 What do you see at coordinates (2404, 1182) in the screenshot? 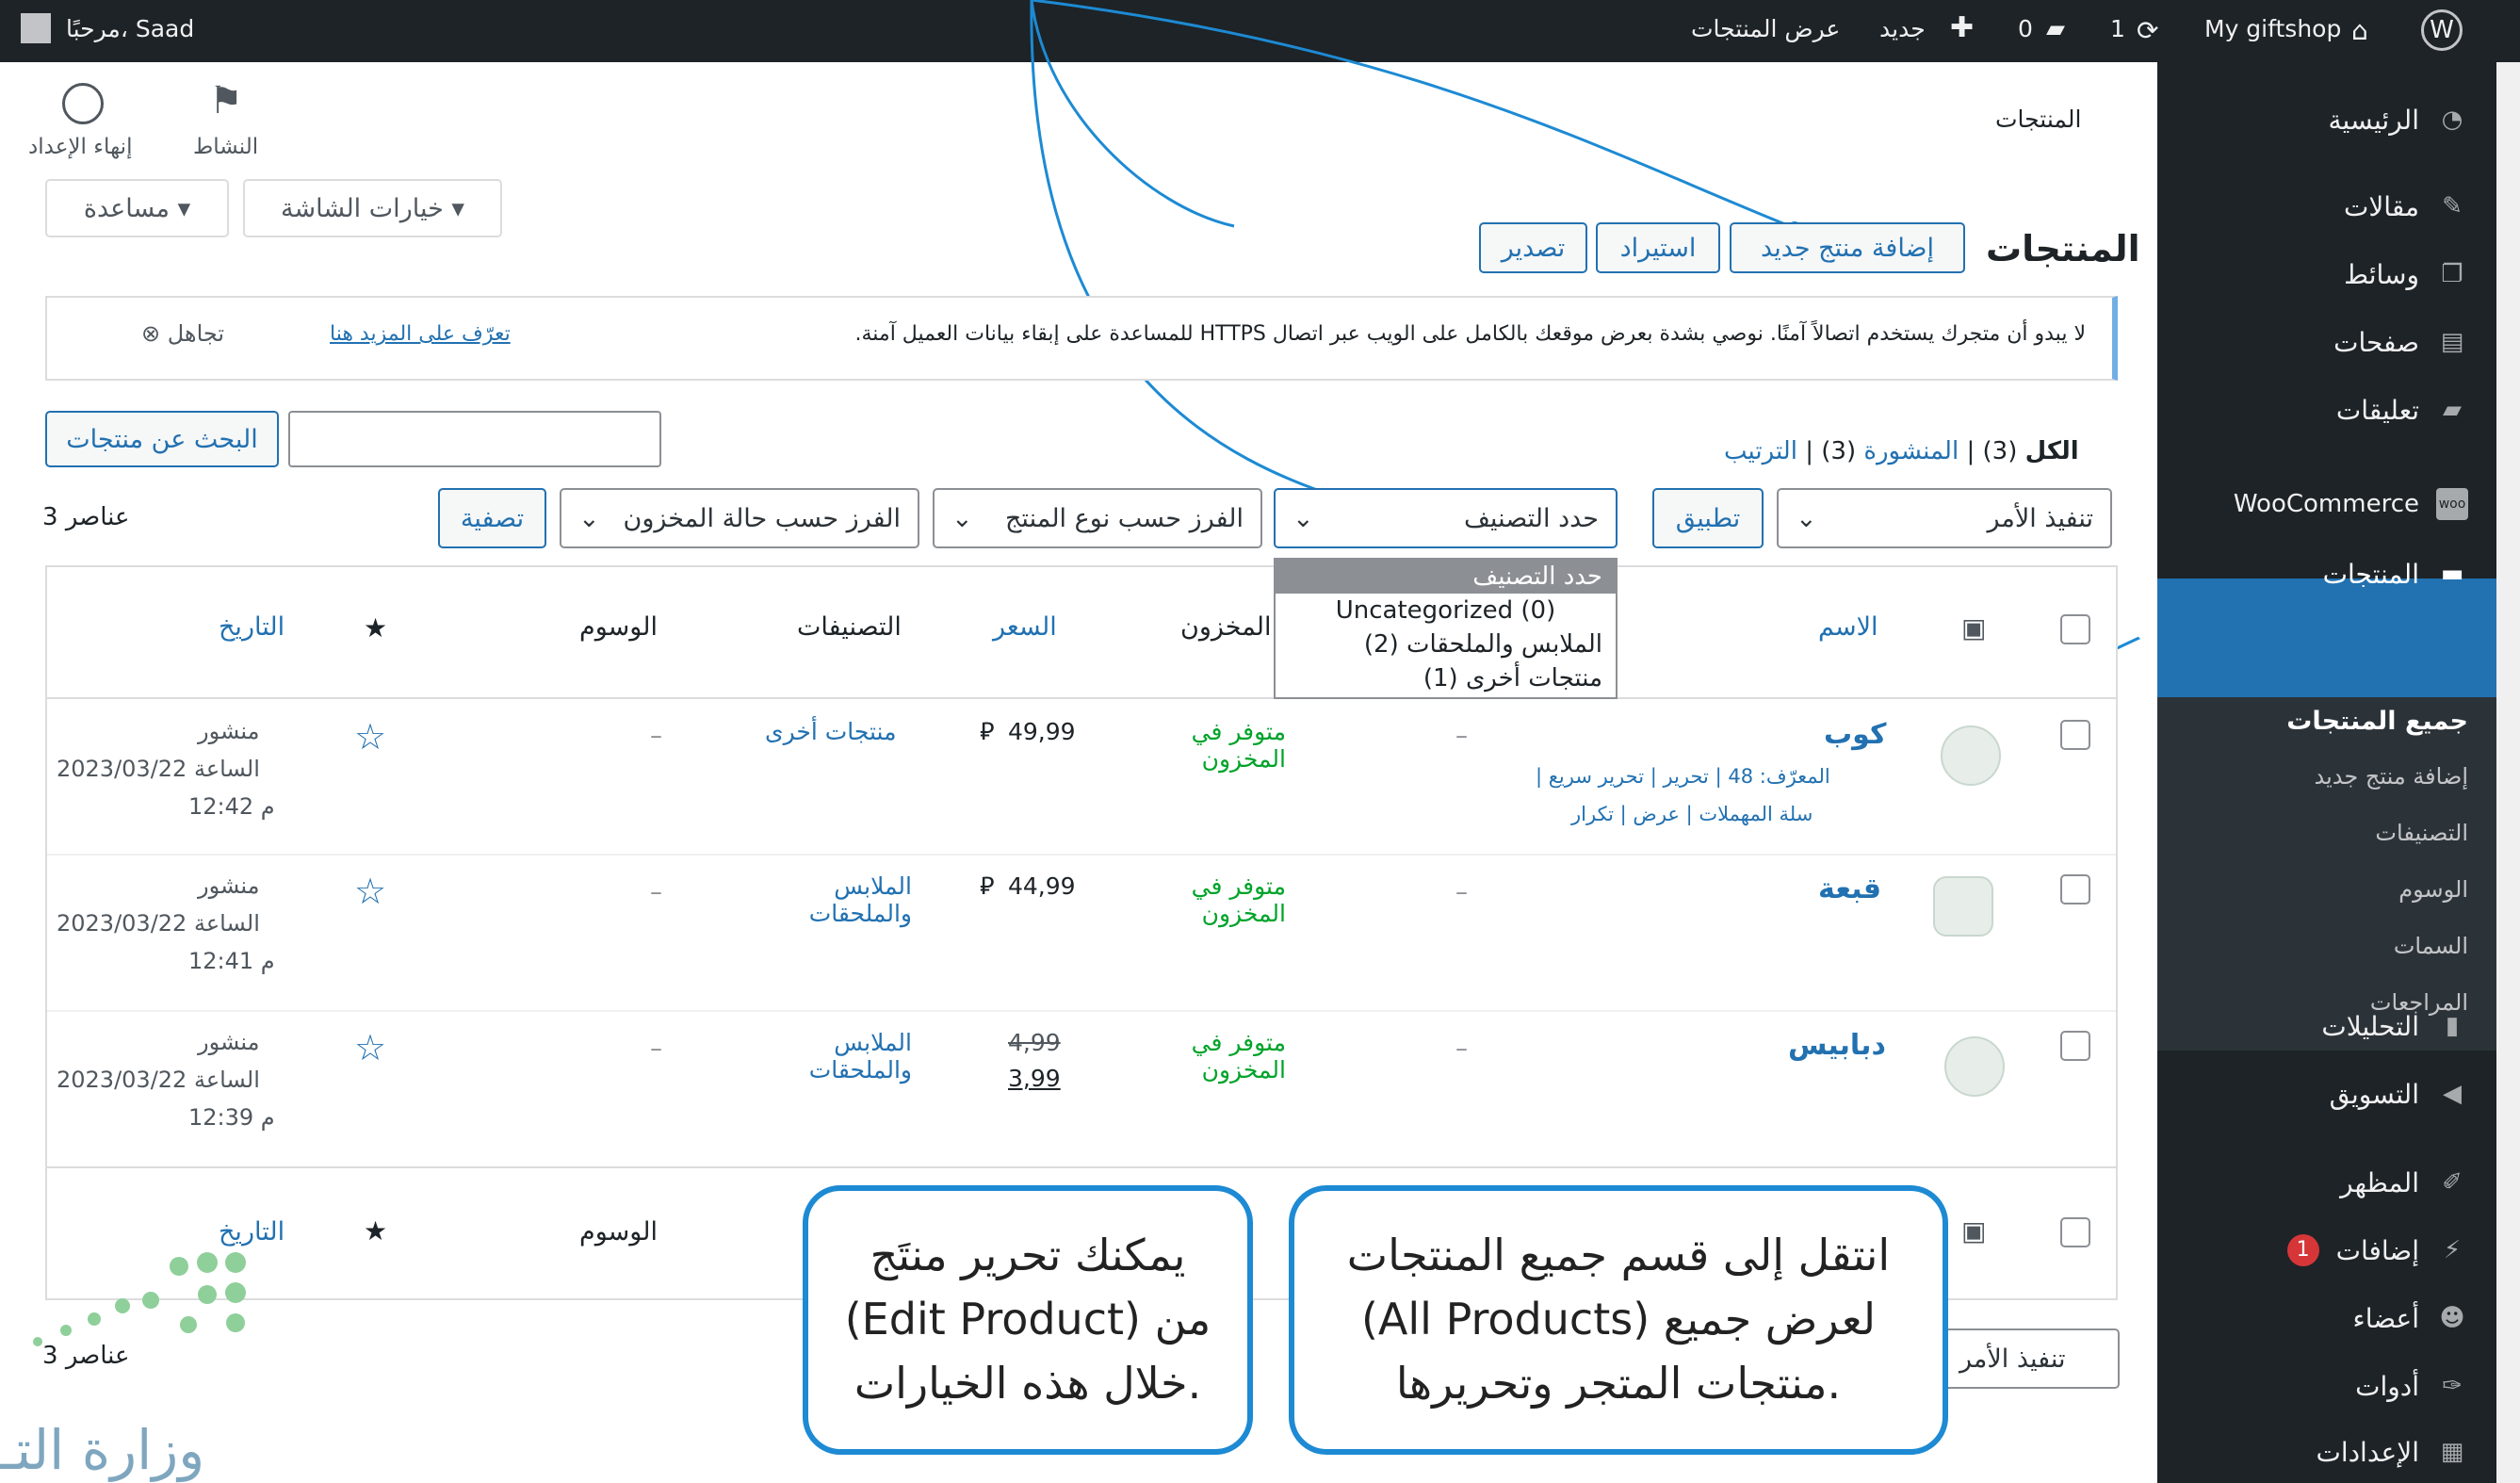
I see `sidebar-item-appearance: ✐ المظهر` at bounding box center [2404, 1182].